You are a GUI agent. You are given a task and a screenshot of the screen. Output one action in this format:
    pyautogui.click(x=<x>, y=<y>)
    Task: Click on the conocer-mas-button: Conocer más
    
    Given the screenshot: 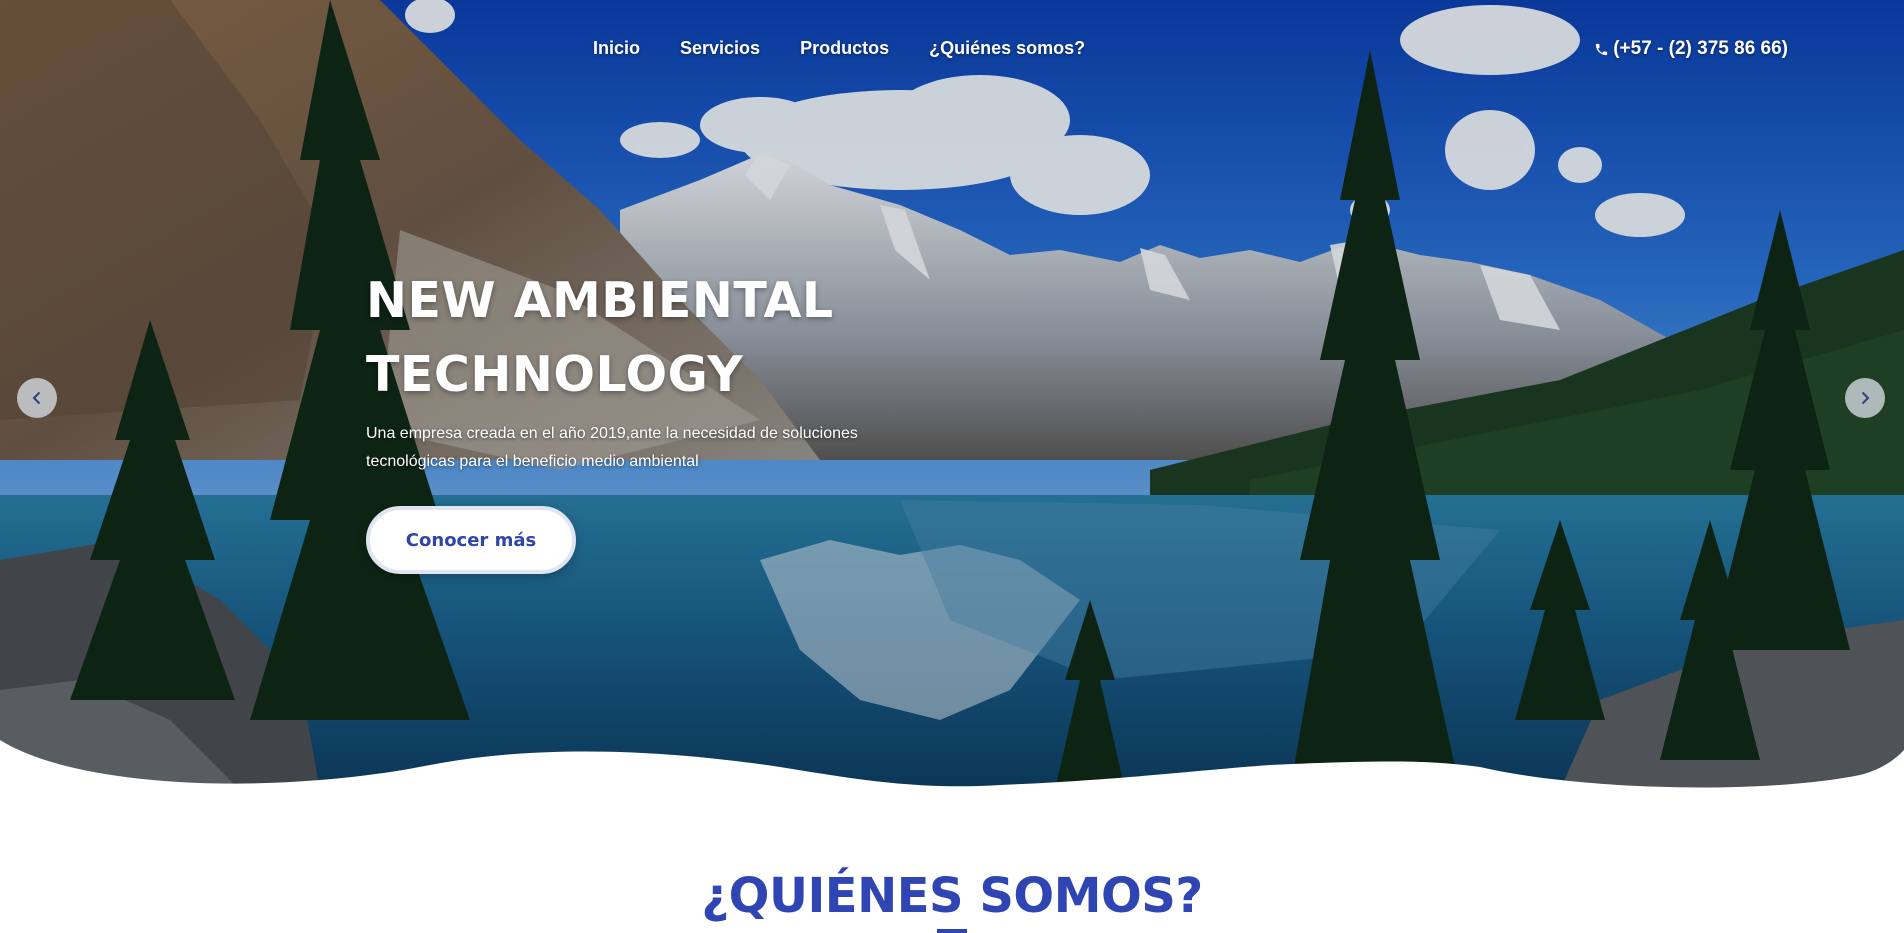 What is the action you would take?
    pyautogui.click(x=471, y=540)
    